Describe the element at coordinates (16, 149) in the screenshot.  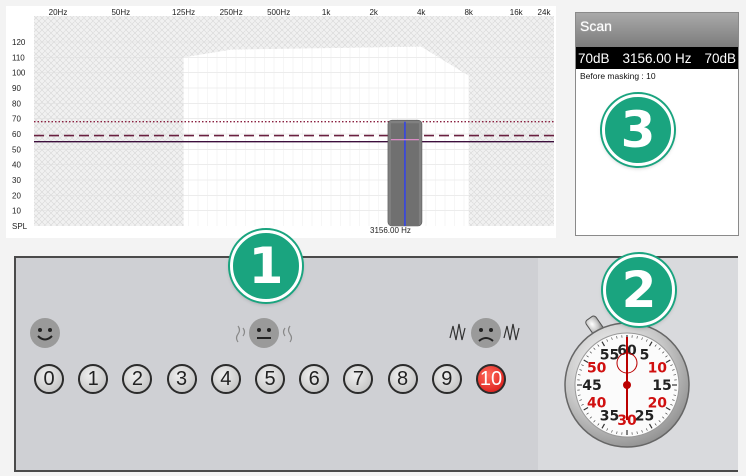
I see `spl-tick-label: 50` at that location.